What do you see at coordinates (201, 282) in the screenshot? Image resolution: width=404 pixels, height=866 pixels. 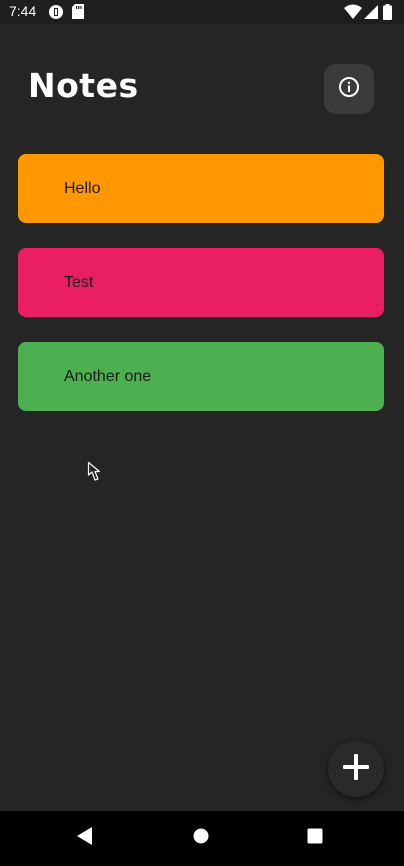 I see `note-card: Test` at bounding box center [201, 282].